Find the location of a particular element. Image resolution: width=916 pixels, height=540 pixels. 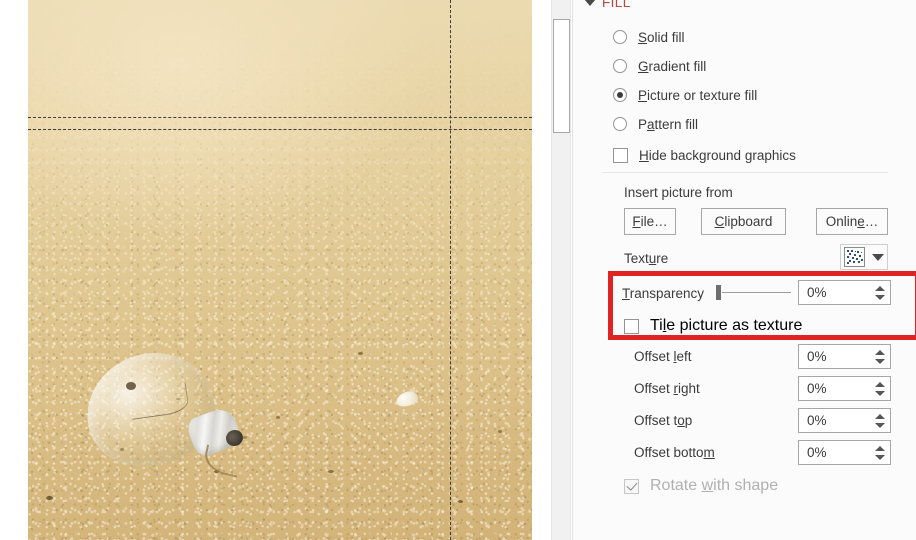

offset-top-label: Offset top is located at coordinates (663, 420).